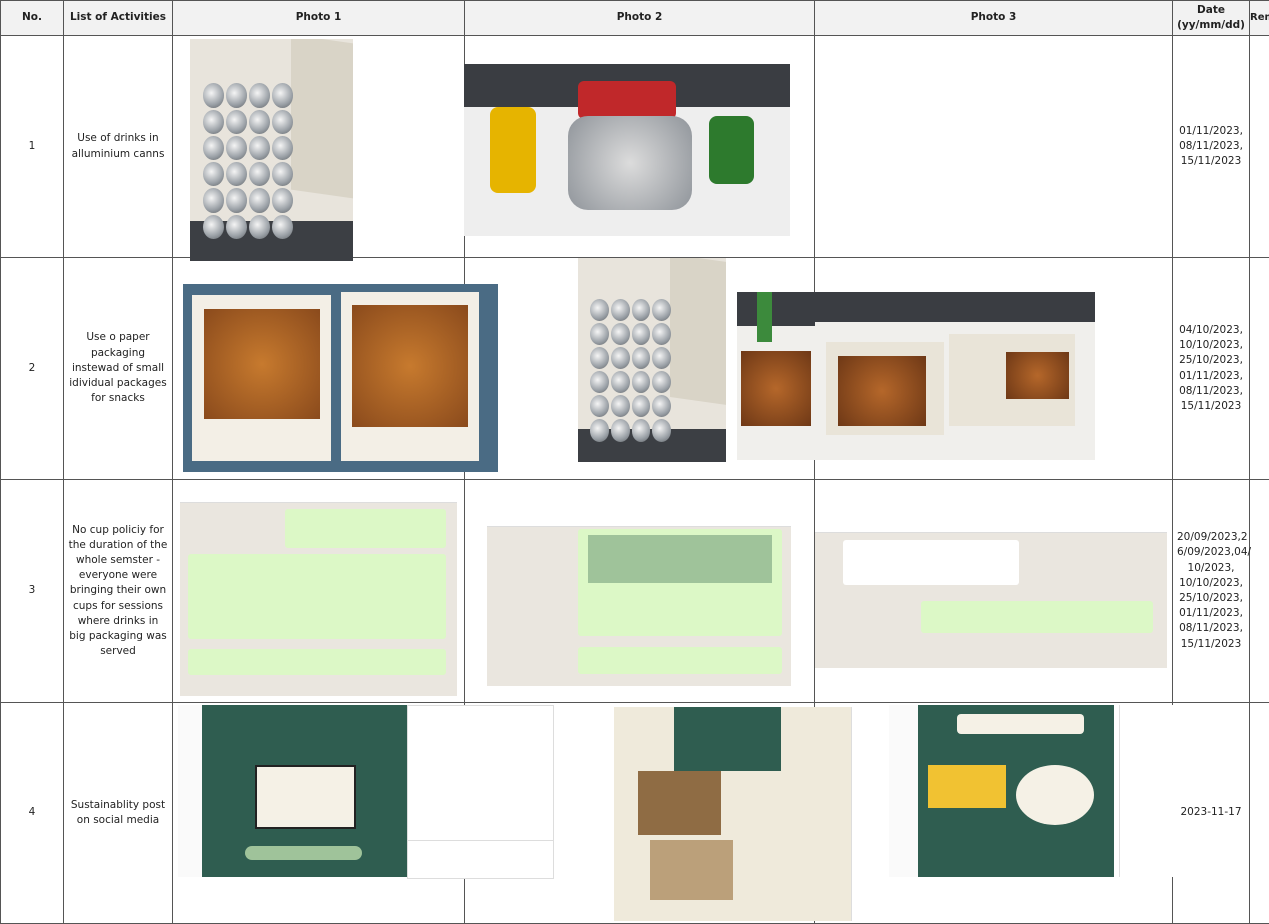 This screenshot has height=924, width=1269. Describe the element at coordinates (639, 18) in the screenshot. I see `header-photo2: Photo 2` at that location.